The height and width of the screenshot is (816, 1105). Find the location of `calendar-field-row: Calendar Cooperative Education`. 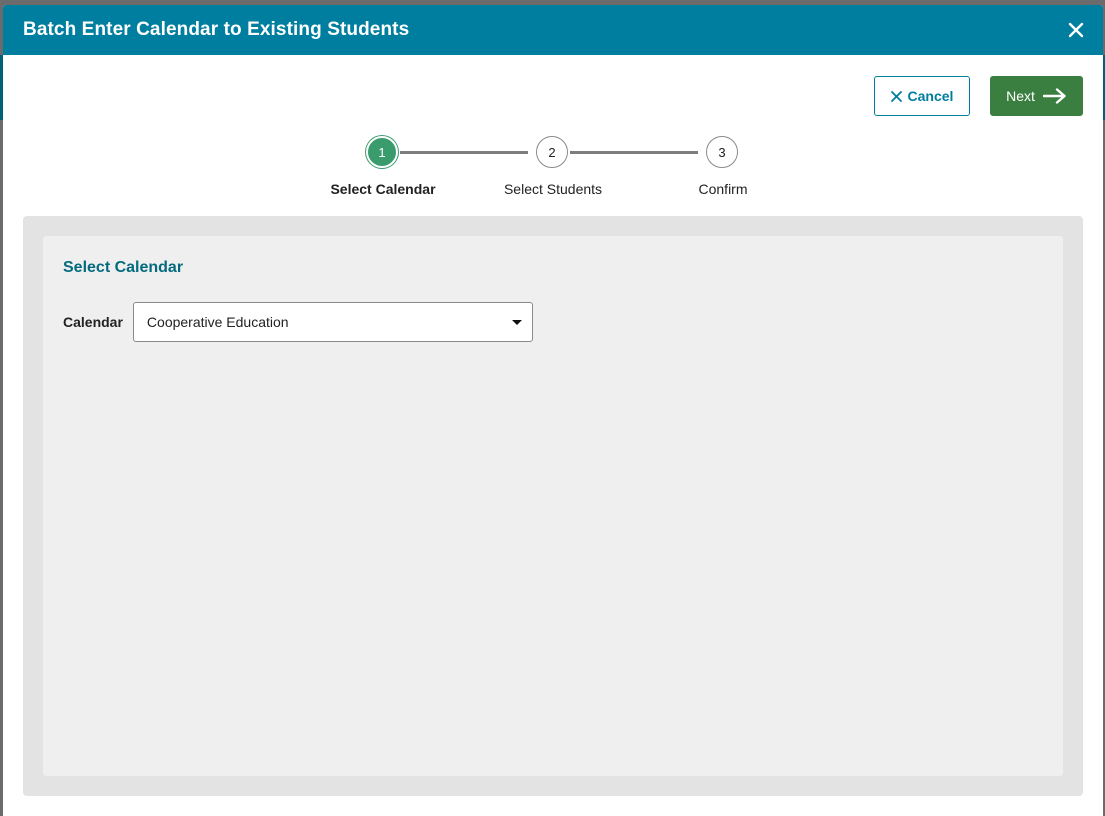

calendar-field-row: Calendar Cooperative Education is located at coordinates (298, 322).